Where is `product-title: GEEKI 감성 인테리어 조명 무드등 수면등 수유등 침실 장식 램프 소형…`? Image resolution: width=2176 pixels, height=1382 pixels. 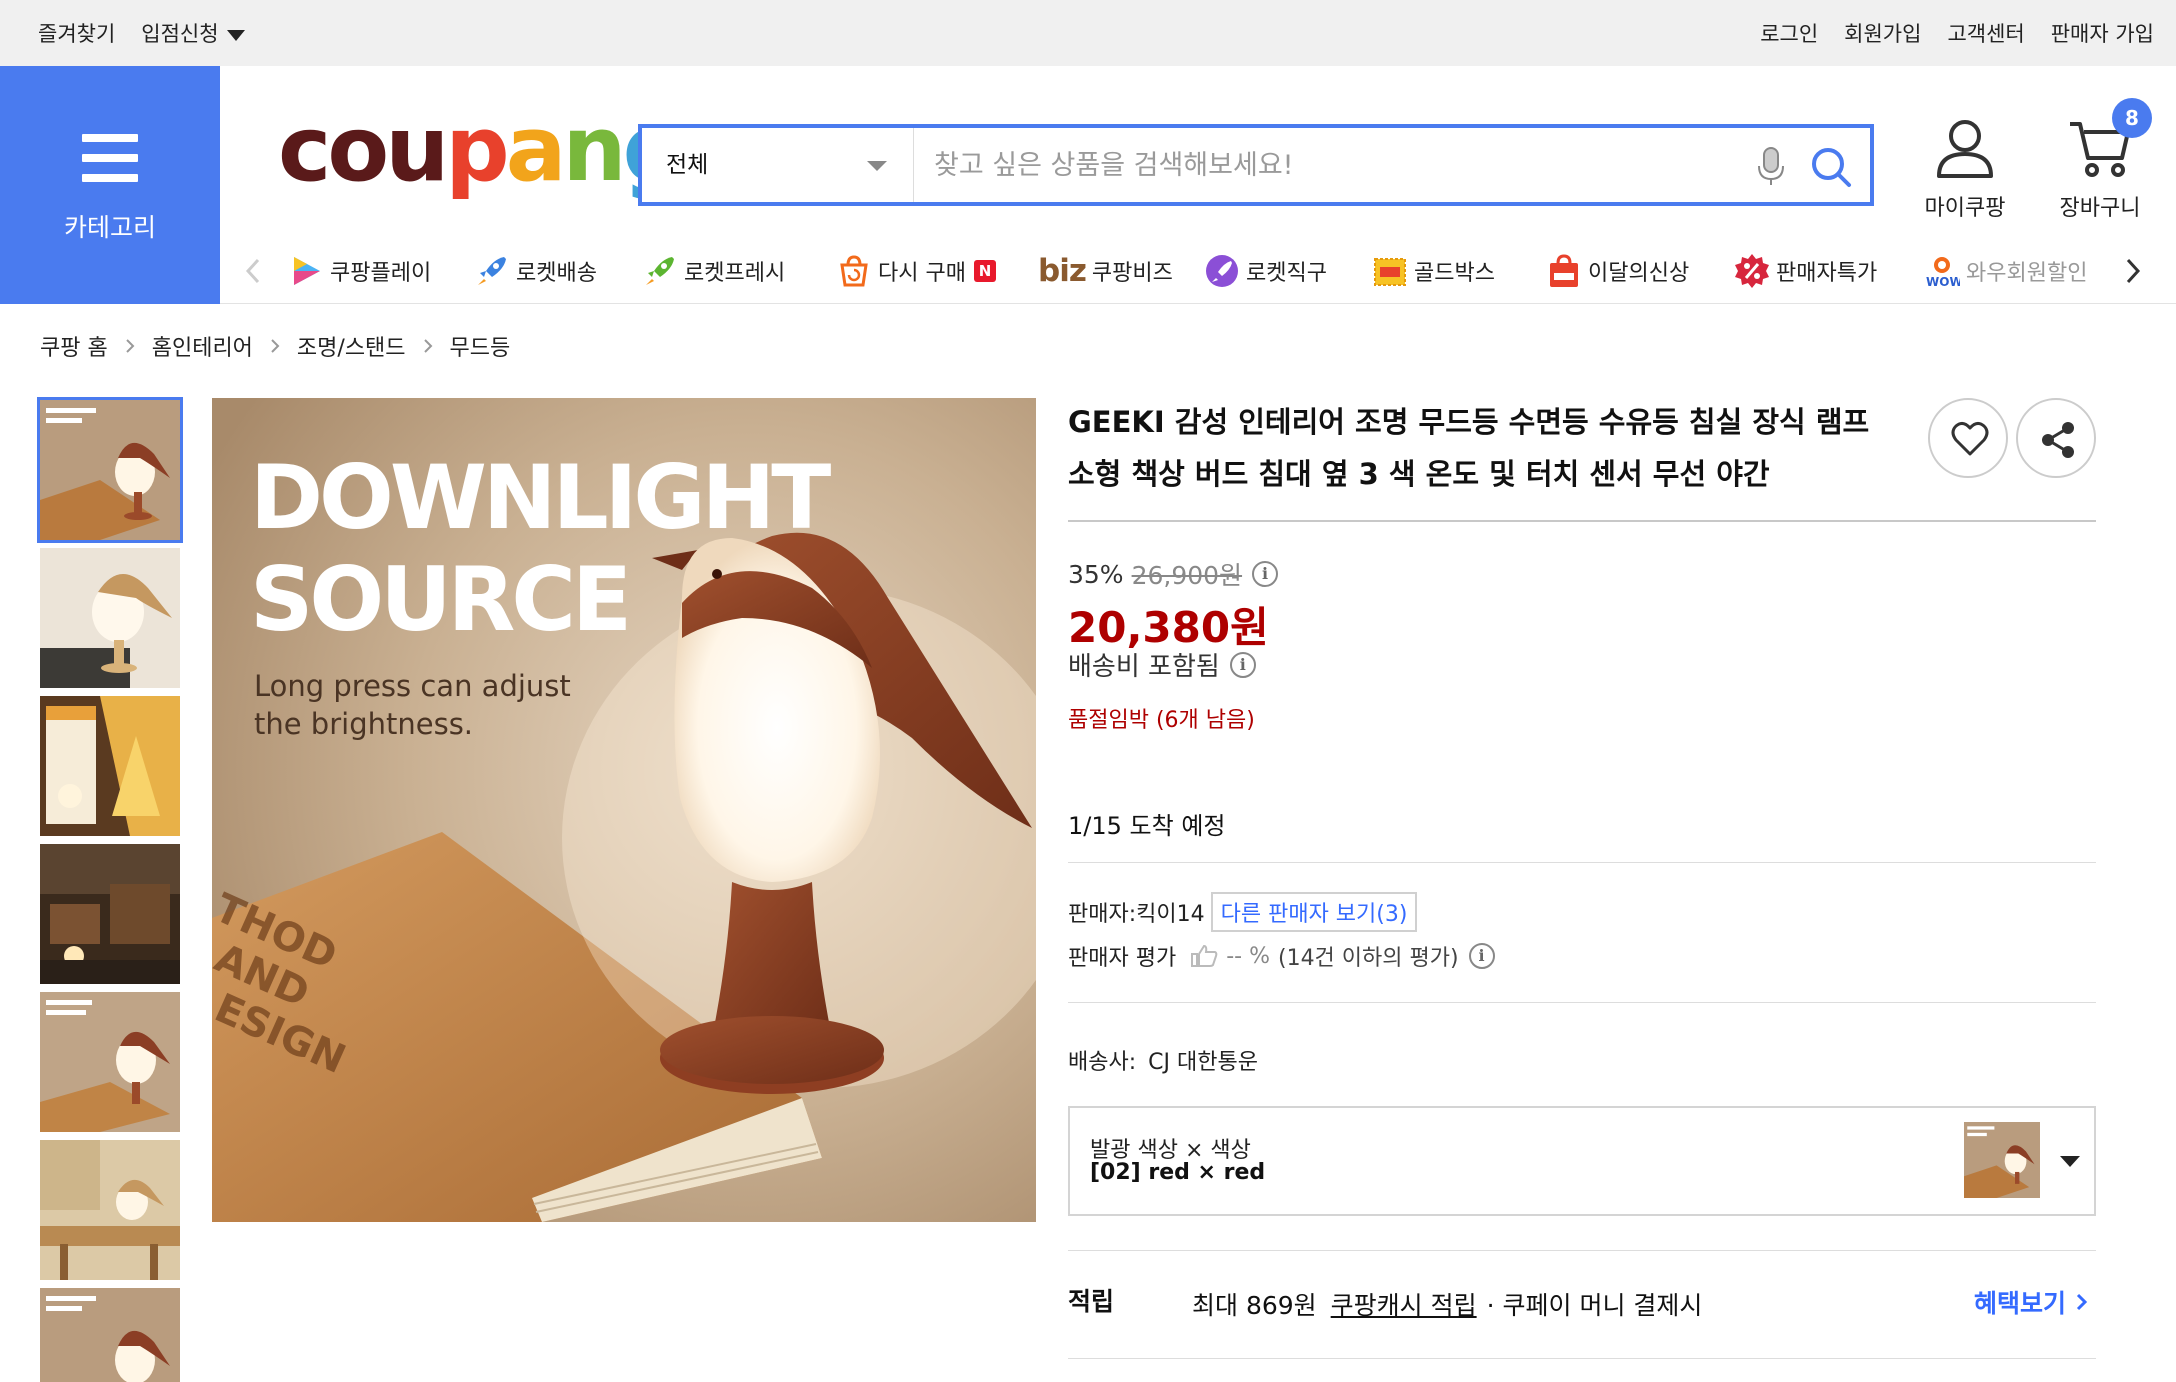
product-title: GEEKI 감성 인테리어 조명 무드등 수면등 수유등 침실 장식 램프 소형… is located at coordinates (1472, 448).